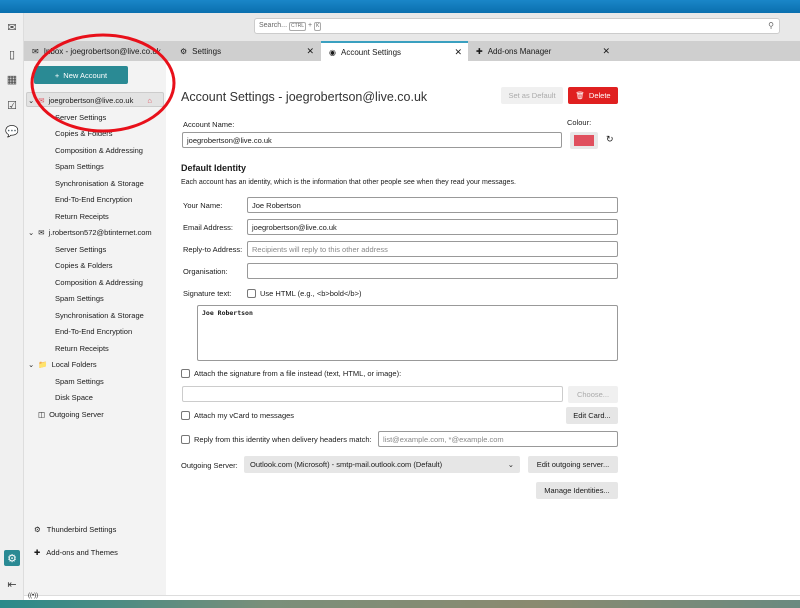  I want to click on account-name: j.robertson572@btinternet.com, so click(100, 232).